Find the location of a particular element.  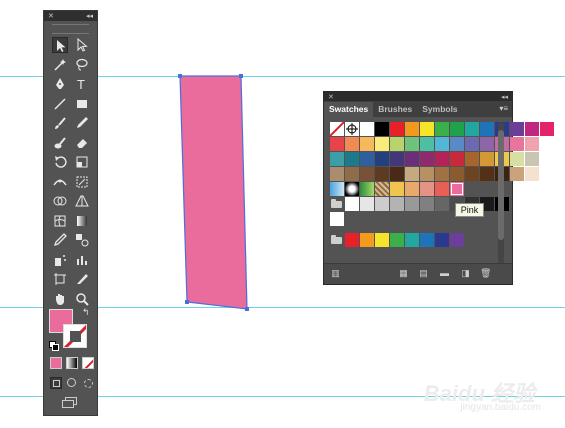

rectangle-tool-icon is located at coordinates (82, 104).